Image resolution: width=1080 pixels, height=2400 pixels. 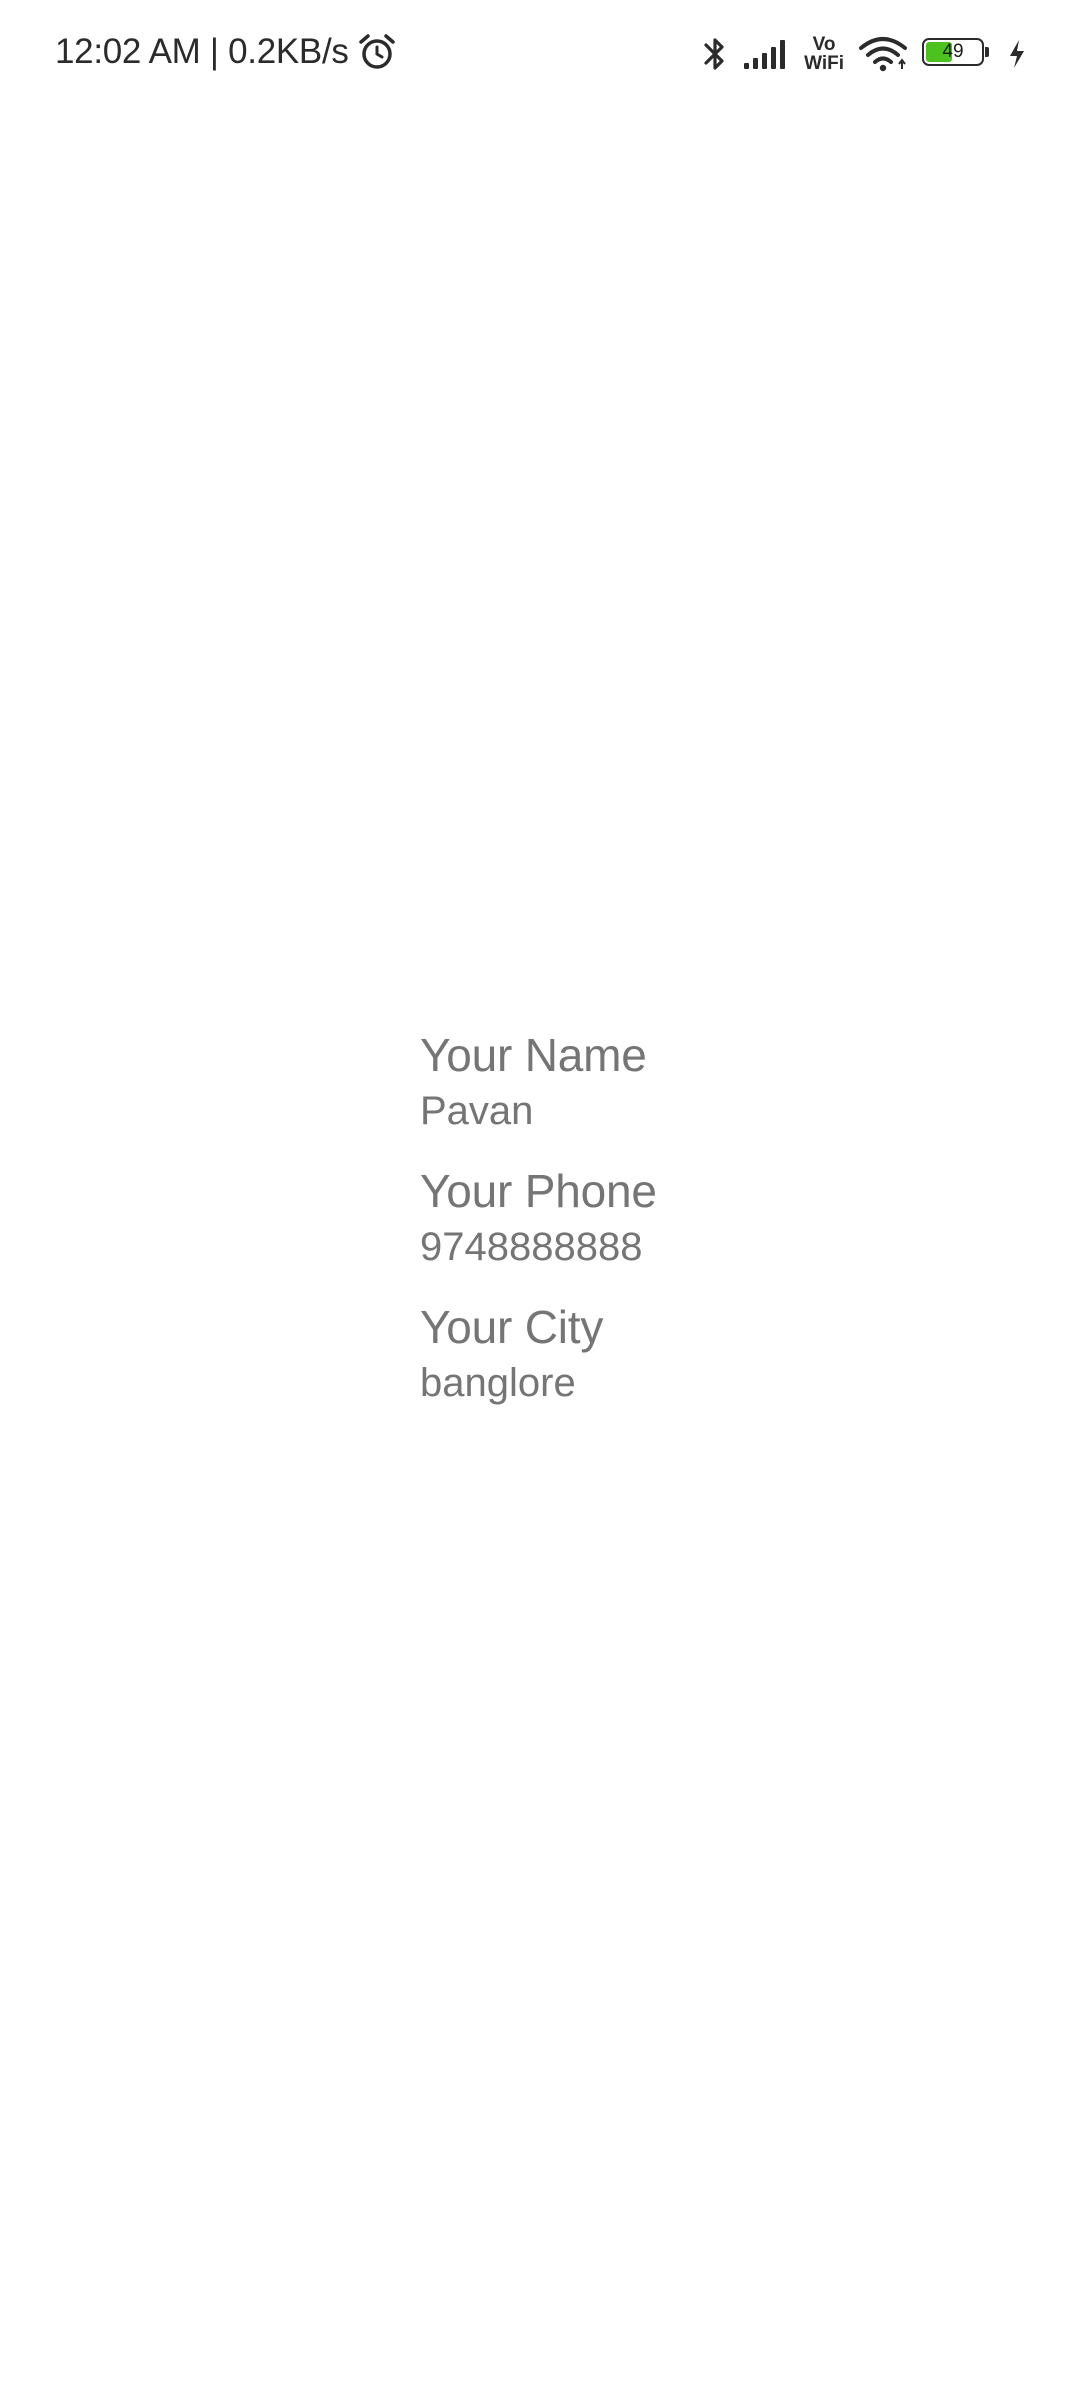 What do you see at coordinates (512, 1327) in the screenshot?
I see `city-label: Your City` at bounding box center [512, 1327].